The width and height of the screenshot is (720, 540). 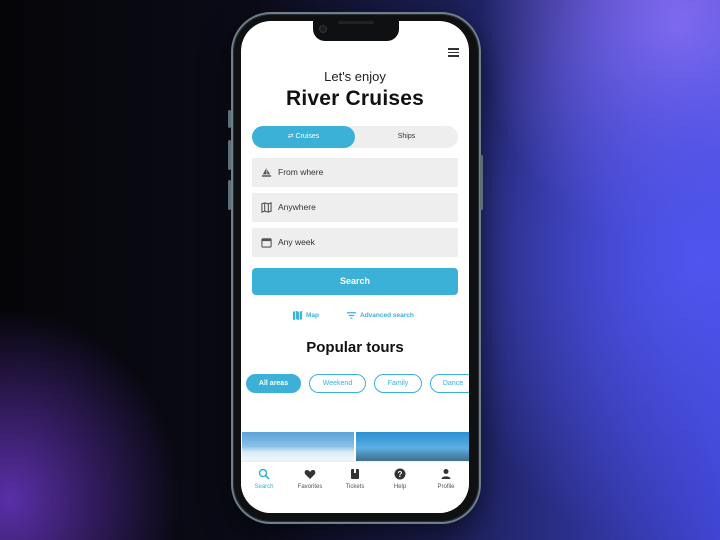 I want to click on tab-tickets: Tickets, so click(x=355, y=479).